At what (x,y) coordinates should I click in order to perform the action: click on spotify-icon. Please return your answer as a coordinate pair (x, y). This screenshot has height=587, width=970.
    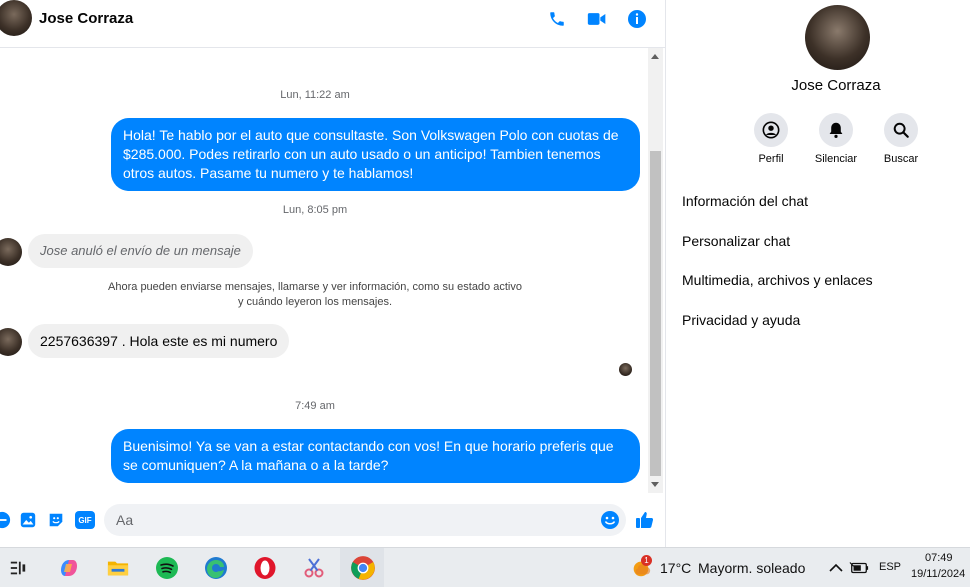
    Looking at the image, I should click on (167, 568).